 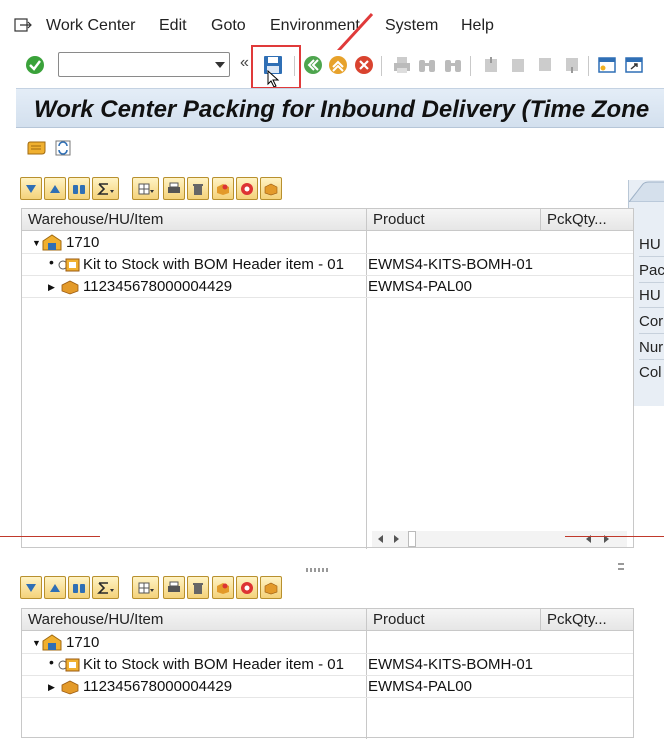 I want to click on product-cell: EWMS4-KITS-BOMH-01, so click(x=451, y=664).